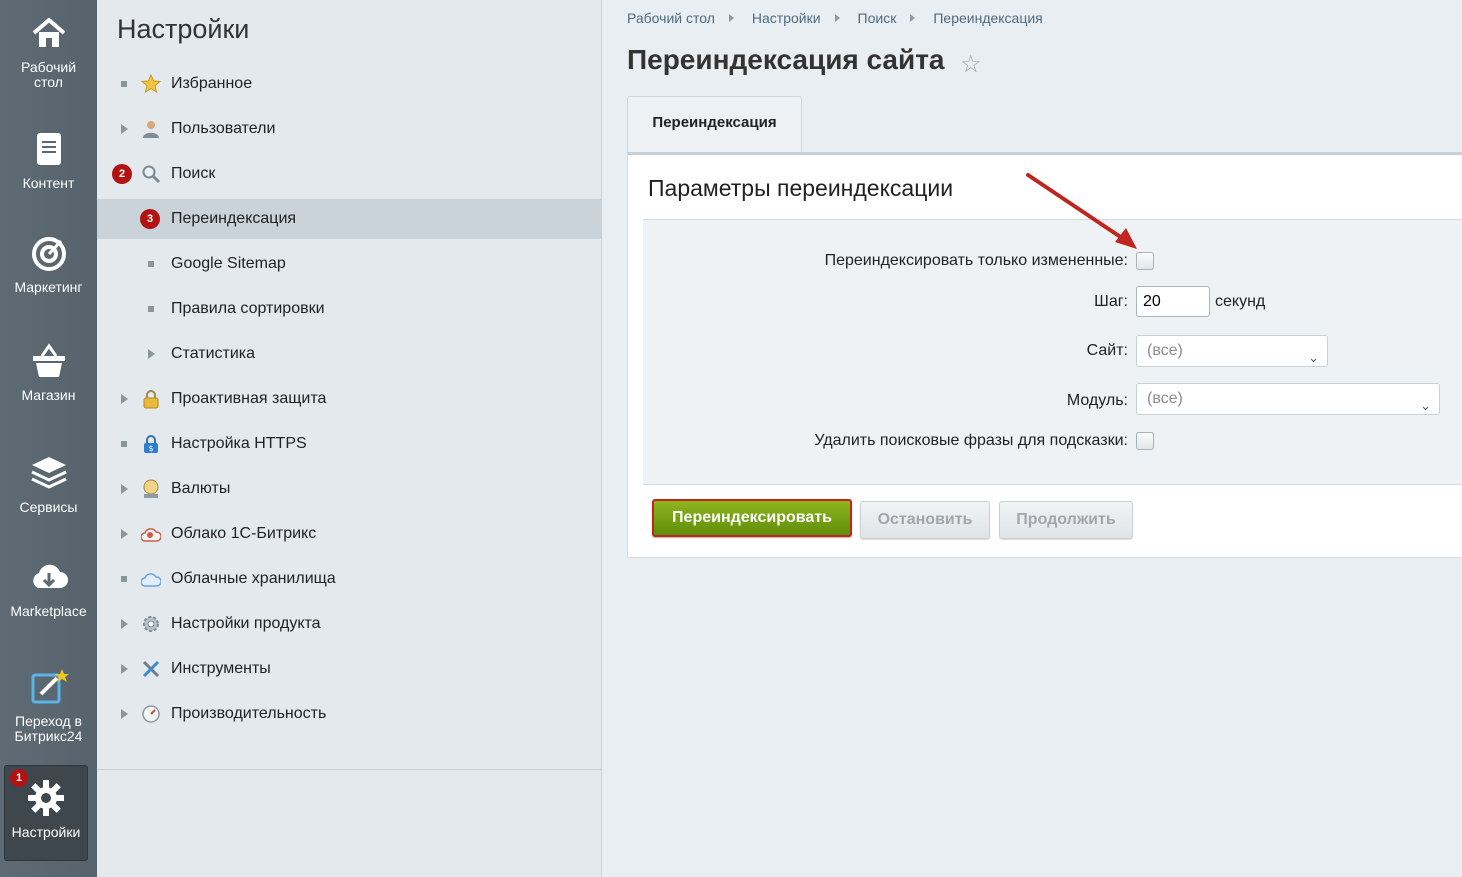 The width and height of the screenshot is (1462, 877). What do you see at coordinates (46, 832) in the screenshot?
I see `rail-label-settings: Настройки` at bounding box center [46, 832].